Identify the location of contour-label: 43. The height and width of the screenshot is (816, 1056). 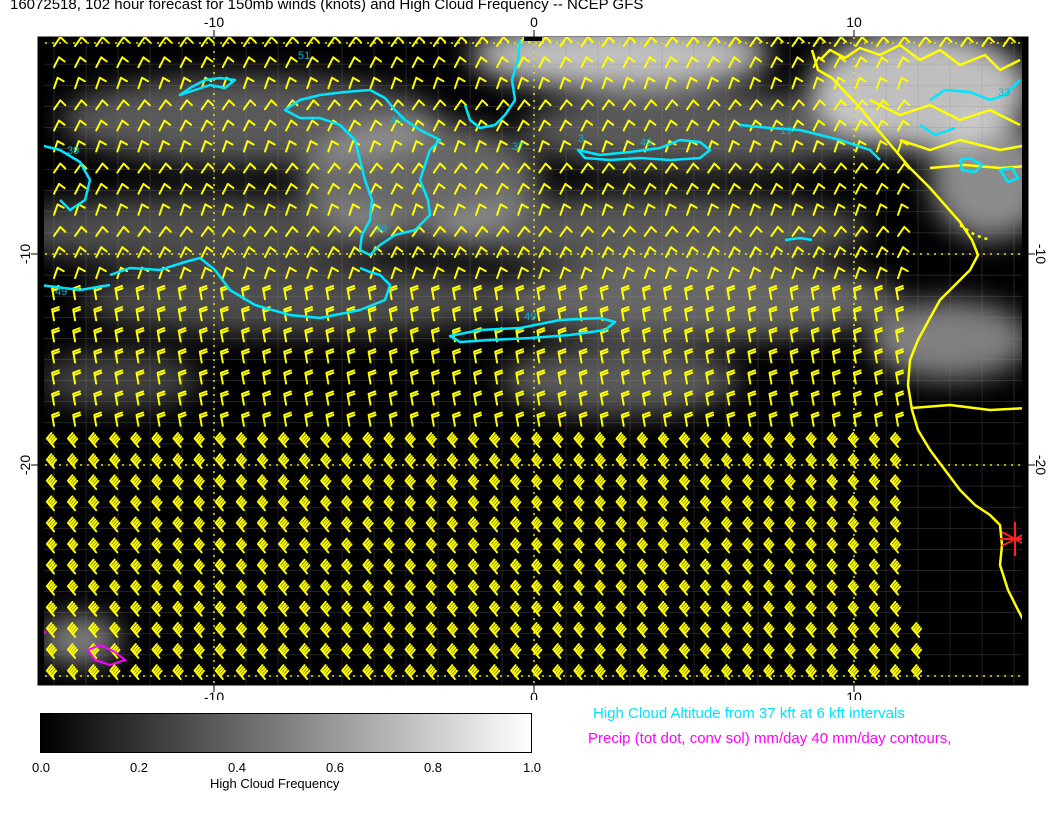
(396, 121).